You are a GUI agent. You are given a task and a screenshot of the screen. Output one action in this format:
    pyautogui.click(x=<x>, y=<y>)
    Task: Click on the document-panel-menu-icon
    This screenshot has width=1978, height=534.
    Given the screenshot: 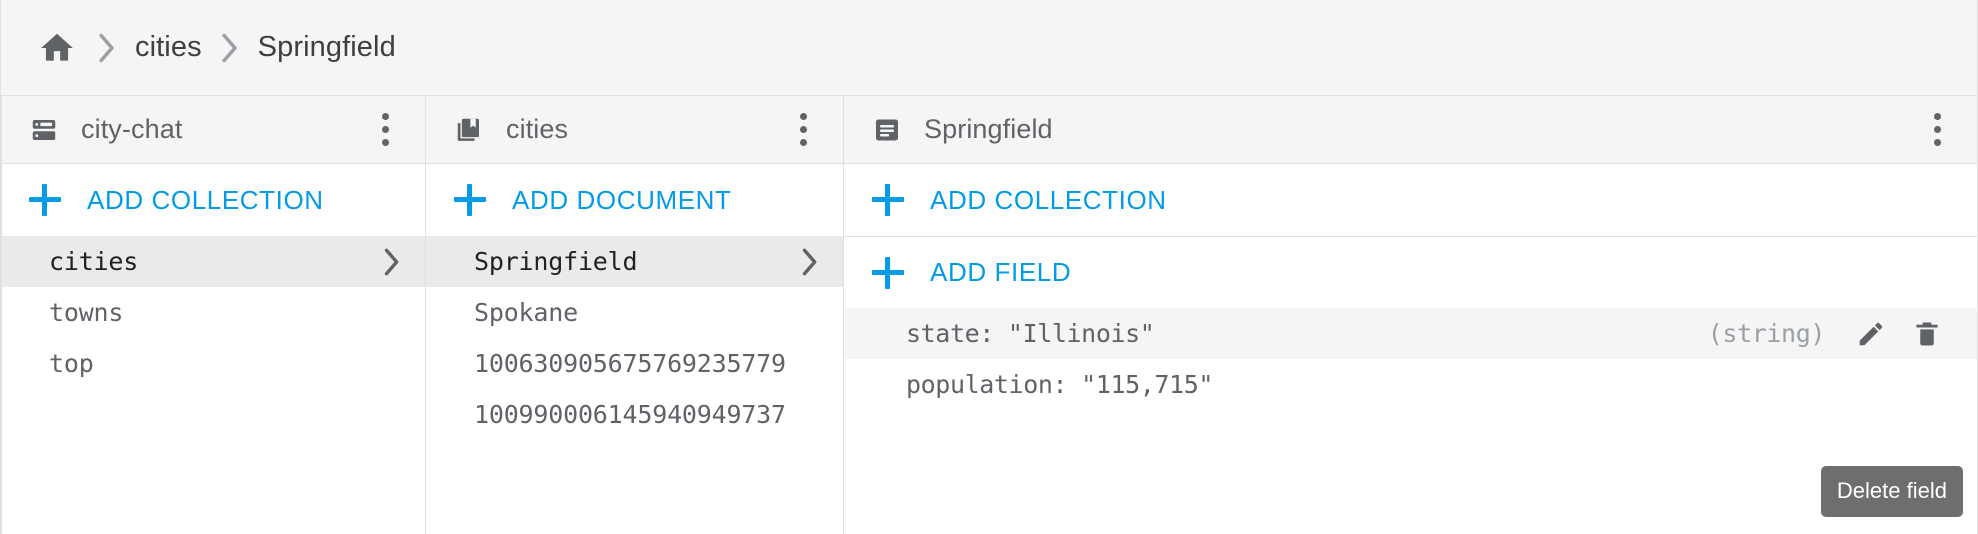 What is the action you would take?
    pyautogui.click(x=1937, y=130)
    